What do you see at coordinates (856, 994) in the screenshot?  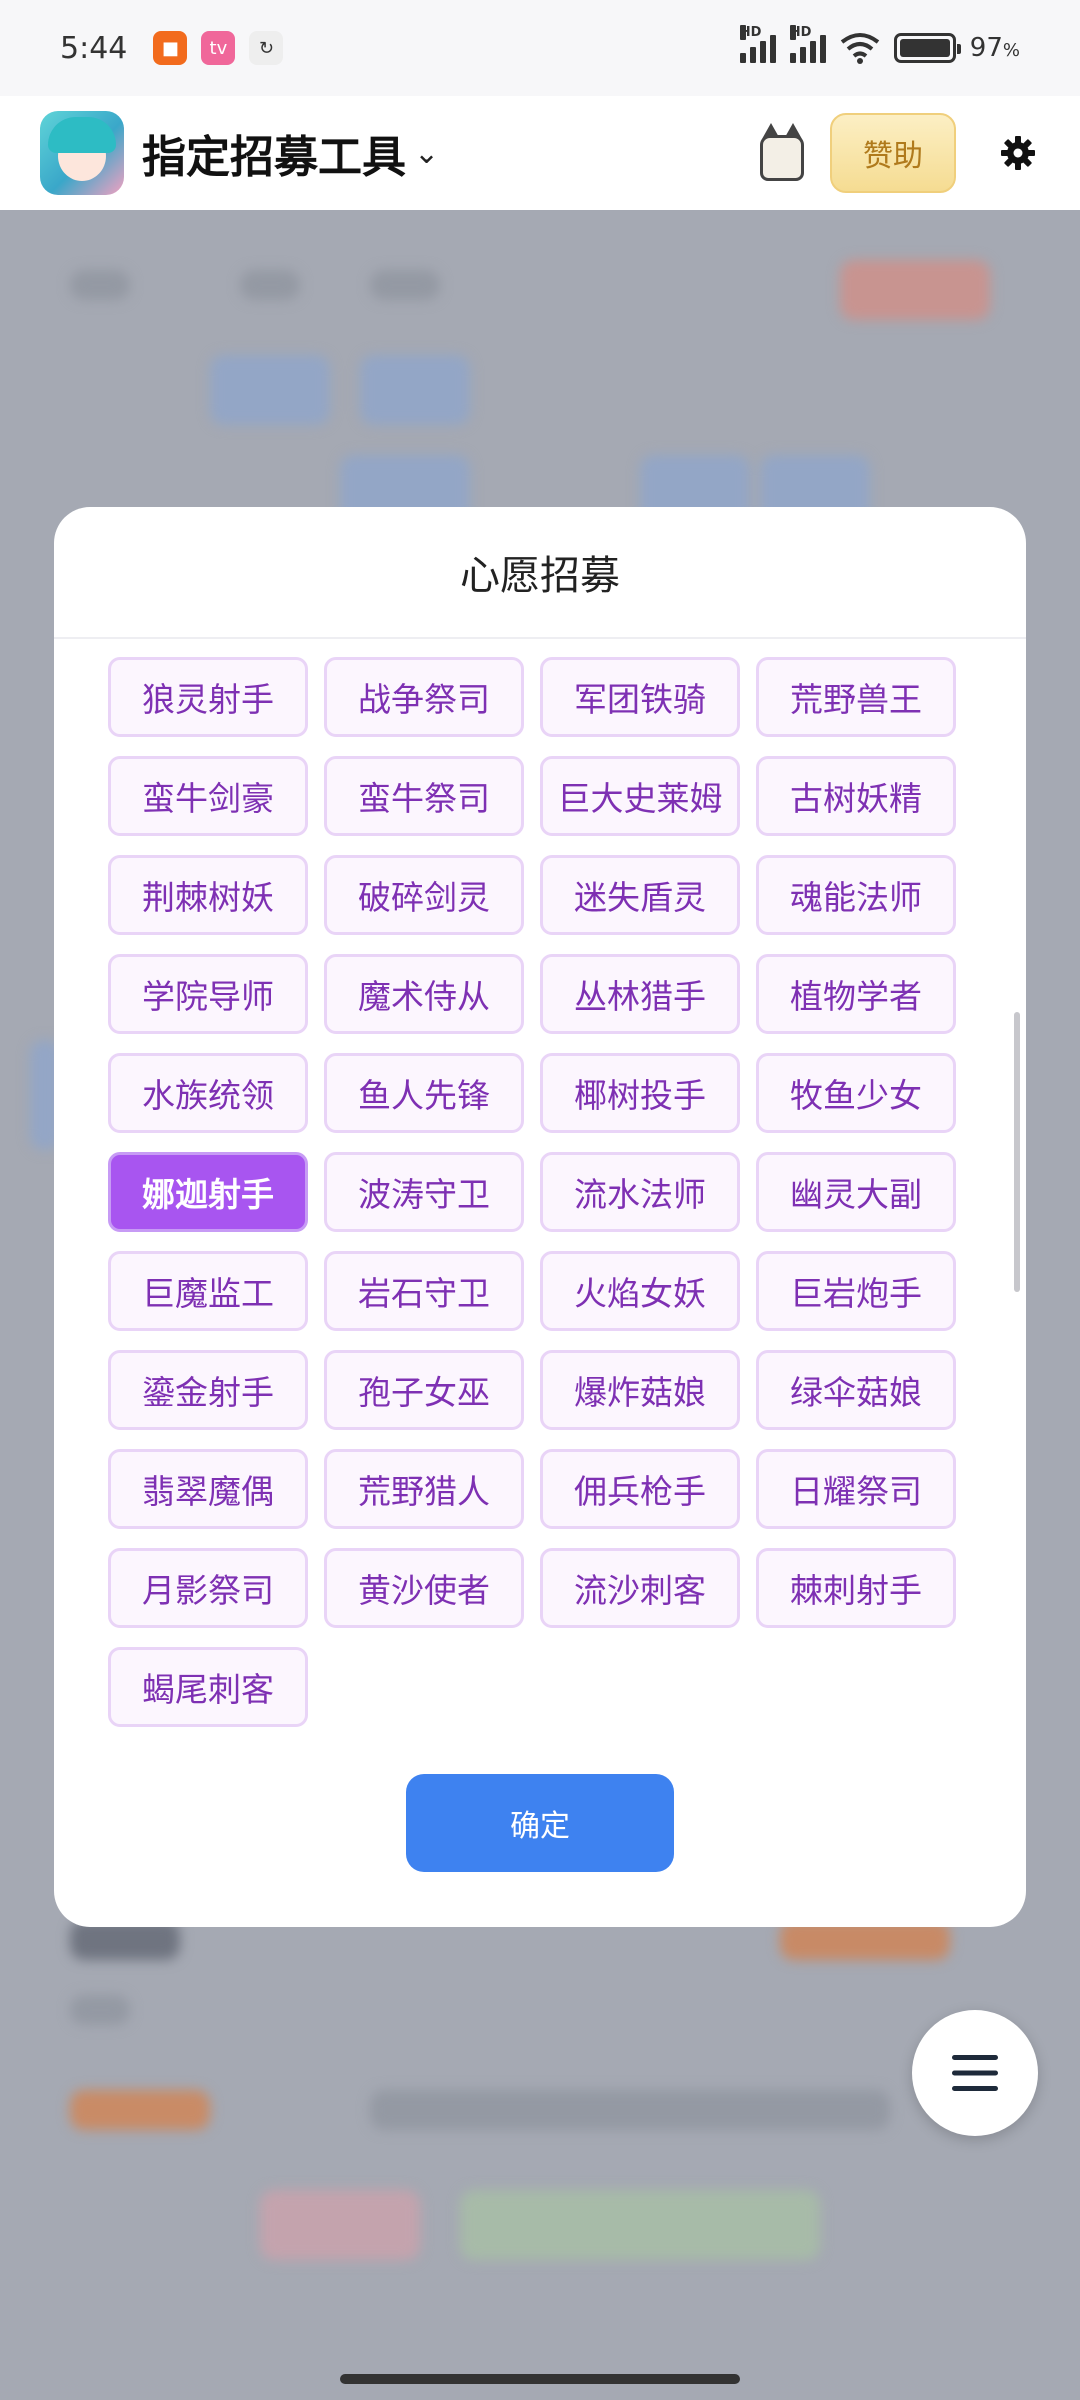 I see `recruit-option-chip: 植物学者` at bounding box center [856, 994].